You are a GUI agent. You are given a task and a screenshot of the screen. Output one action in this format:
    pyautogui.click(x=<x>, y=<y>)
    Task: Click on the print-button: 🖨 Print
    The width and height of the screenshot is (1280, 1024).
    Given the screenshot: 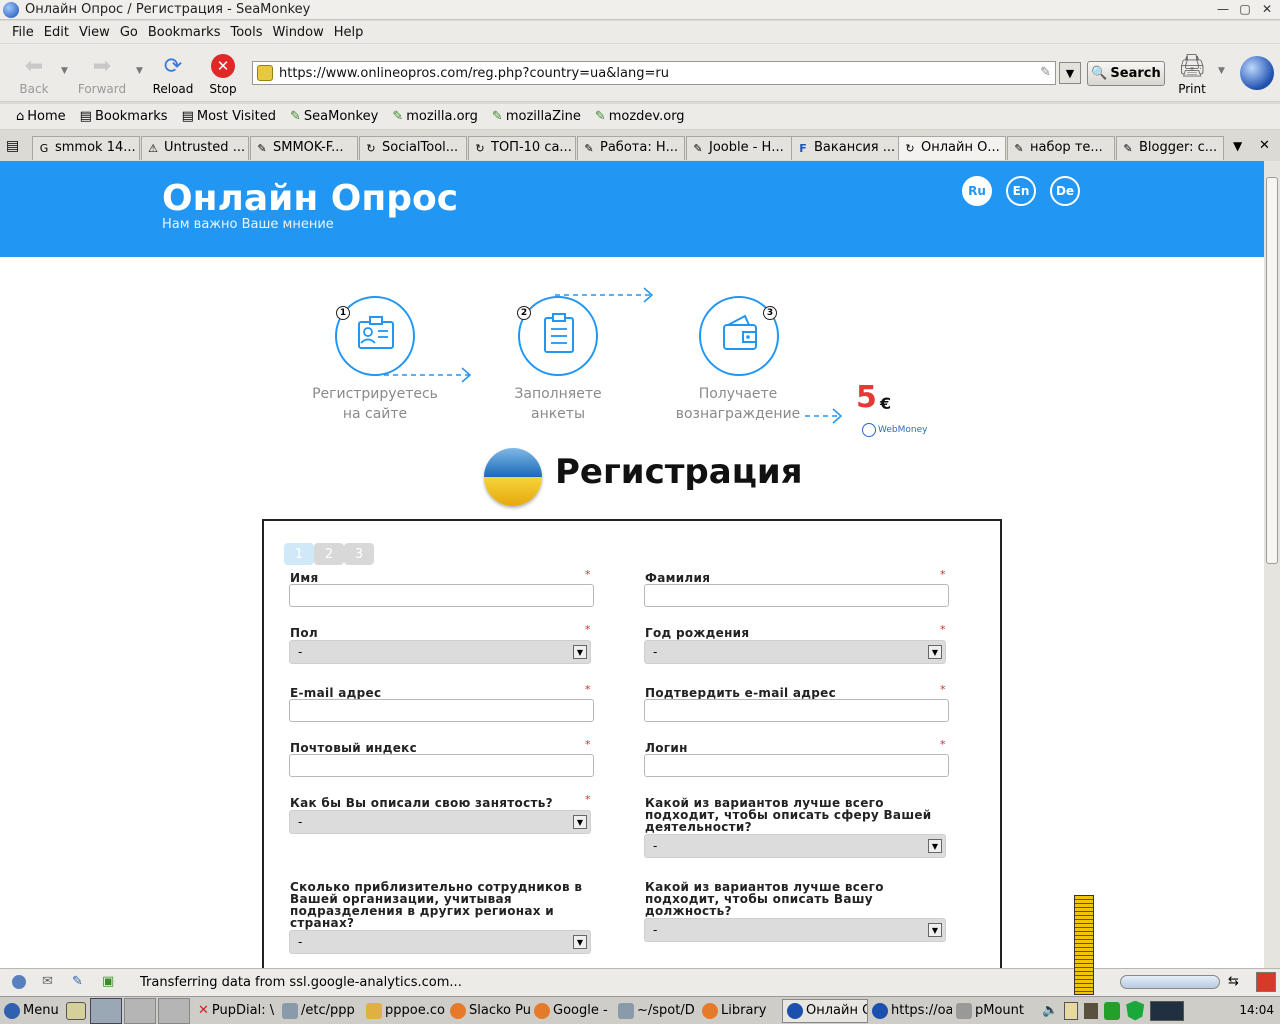 What is the action you would take?
    pyautogui.click(x=1192, y=74)
    